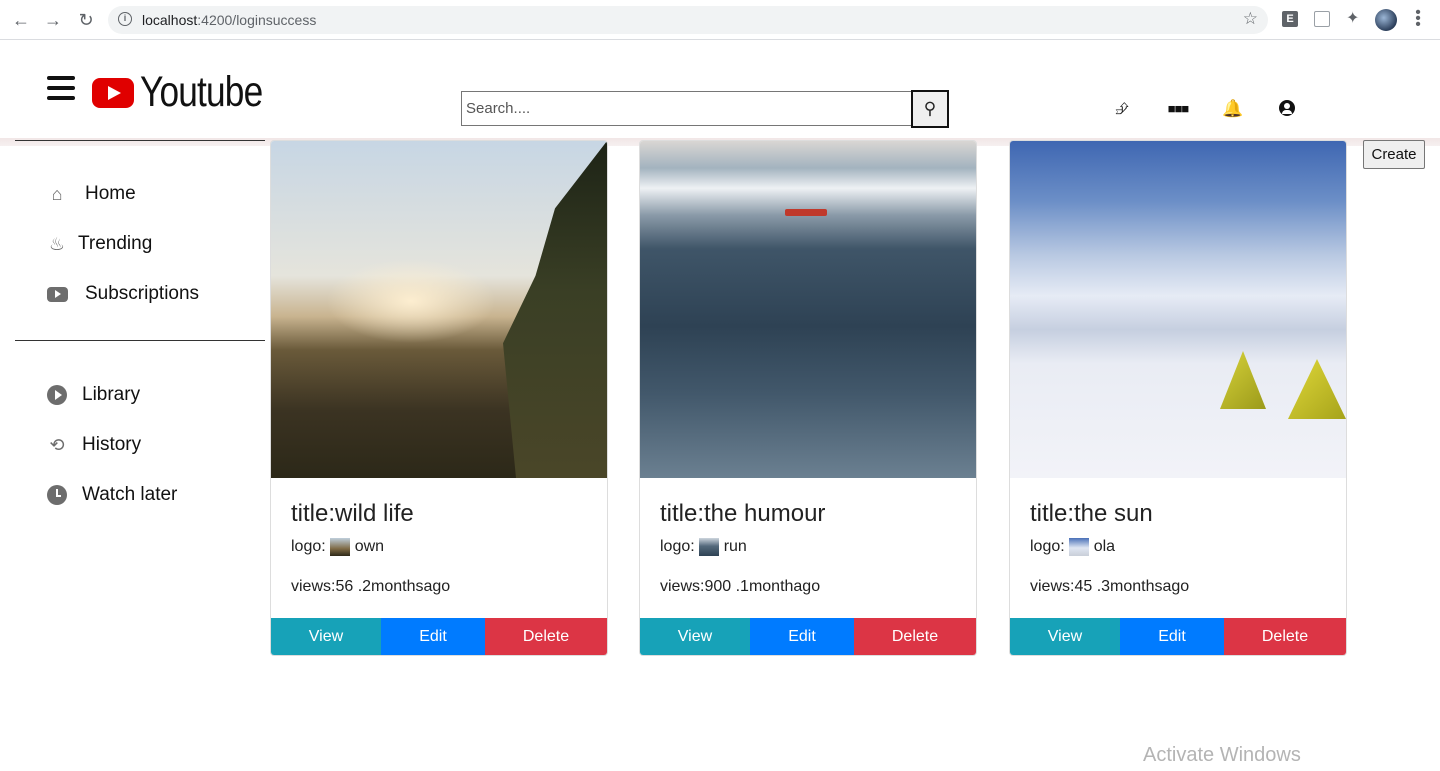  What do you see at coordinates (1104, 546) in the screenshot?
I see `owner-name: ola` at bounding box center [1104, 546].